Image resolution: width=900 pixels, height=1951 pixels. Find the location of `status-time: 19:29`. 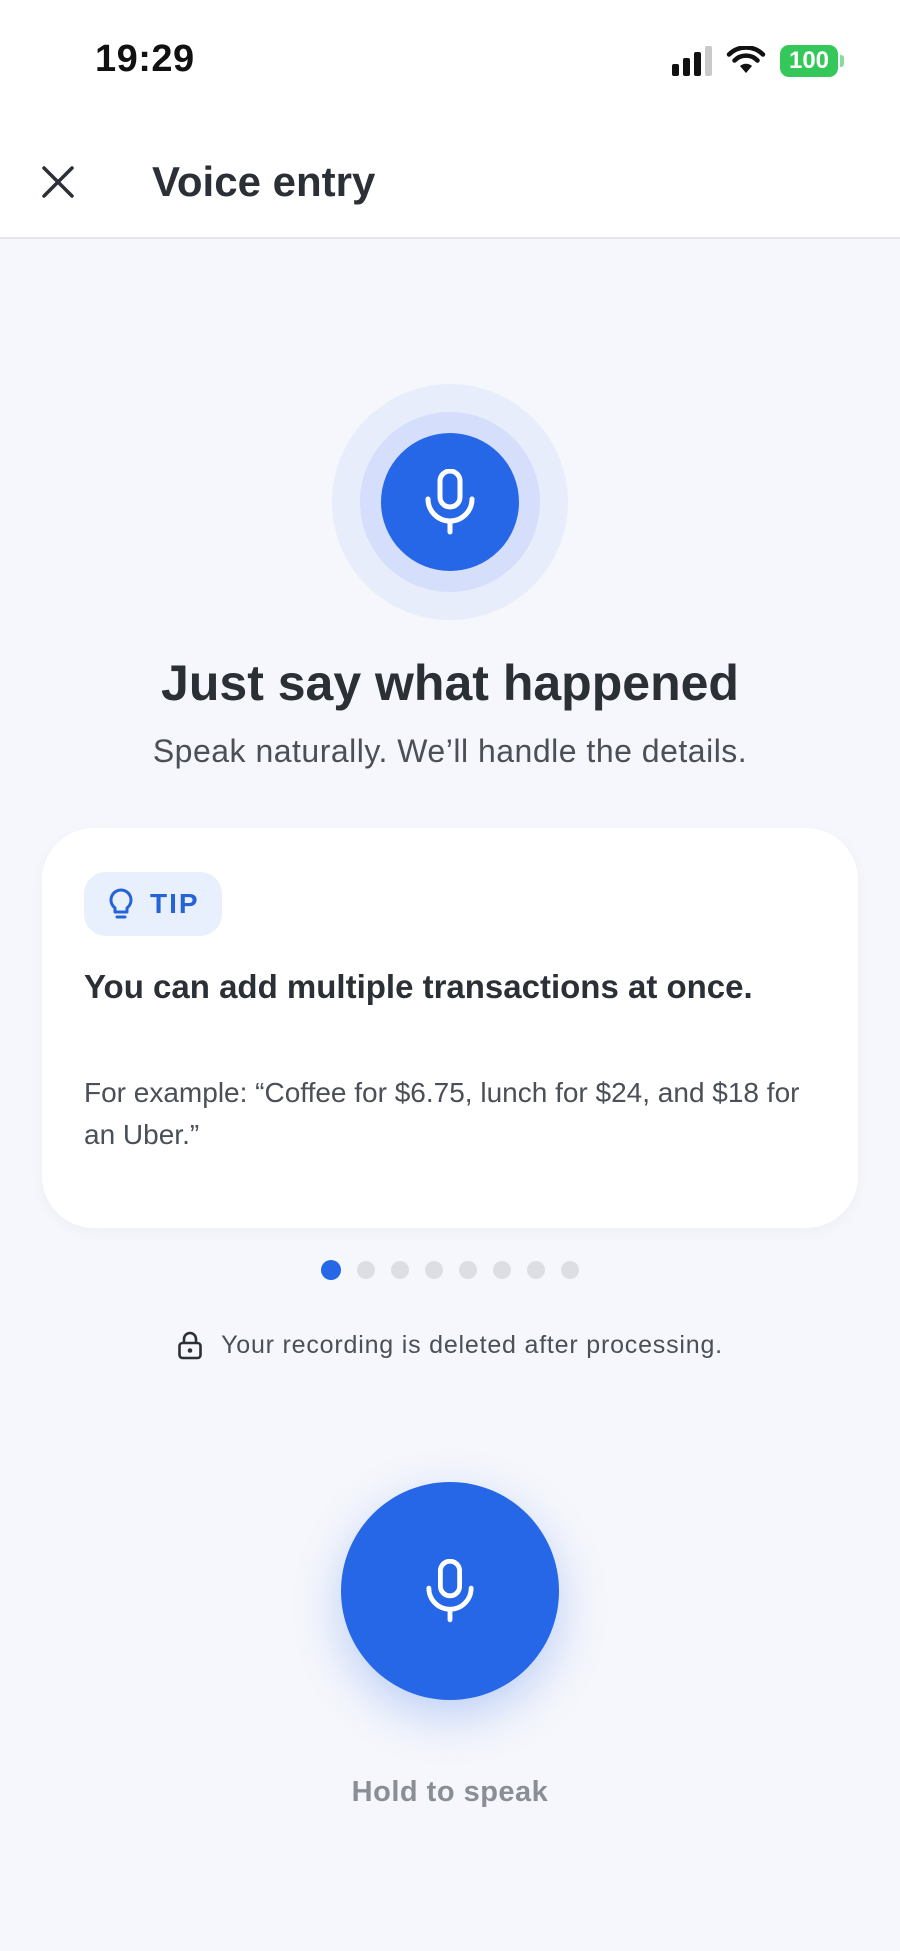

status-time: 19:29 is located at coordinates (145, 59).